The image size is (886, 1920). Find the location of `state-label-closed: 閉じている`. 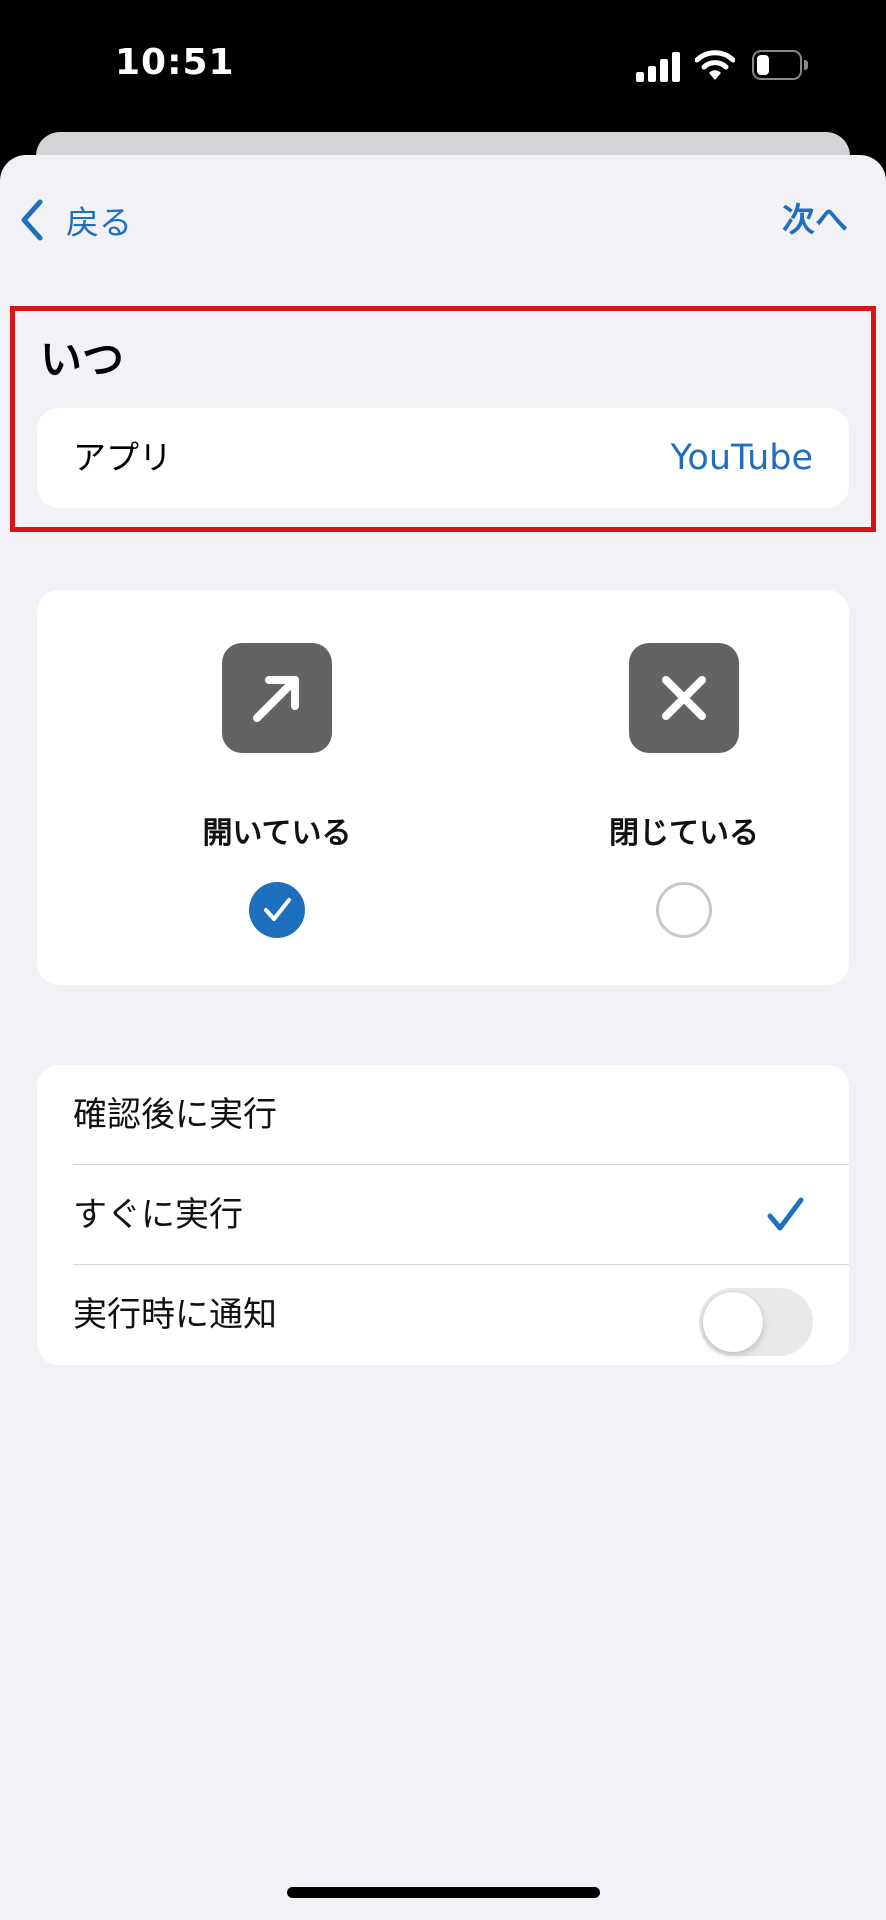

state-label-closed: 閉じている is located at coordinates (684, 833).